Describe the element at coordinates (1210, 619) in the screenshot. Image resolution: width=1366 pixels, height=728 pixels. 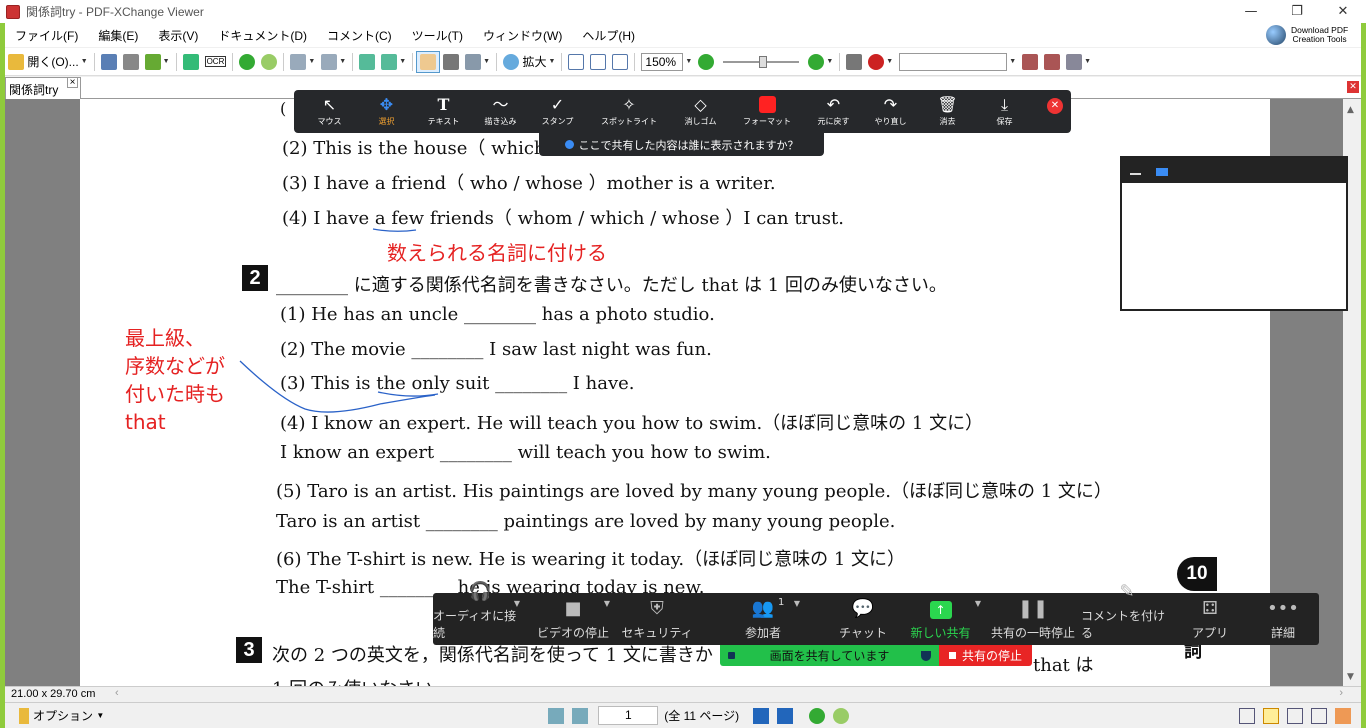
I see `apps-button: ⚃ アプリ` at that location.